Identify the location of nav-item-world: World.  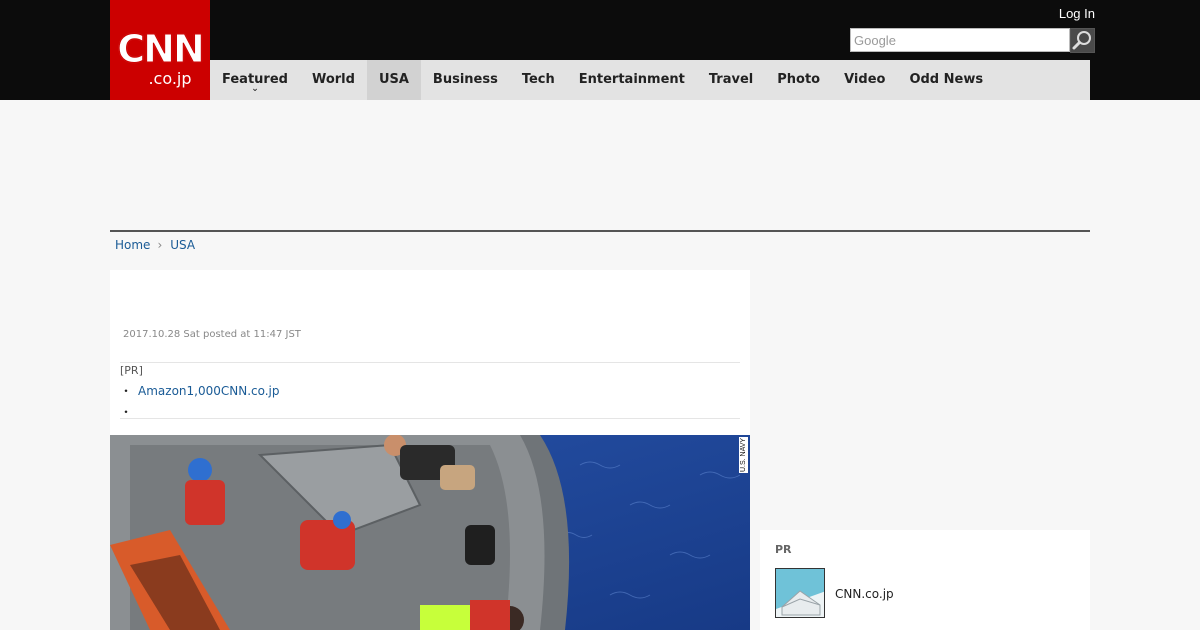
(333, 80).